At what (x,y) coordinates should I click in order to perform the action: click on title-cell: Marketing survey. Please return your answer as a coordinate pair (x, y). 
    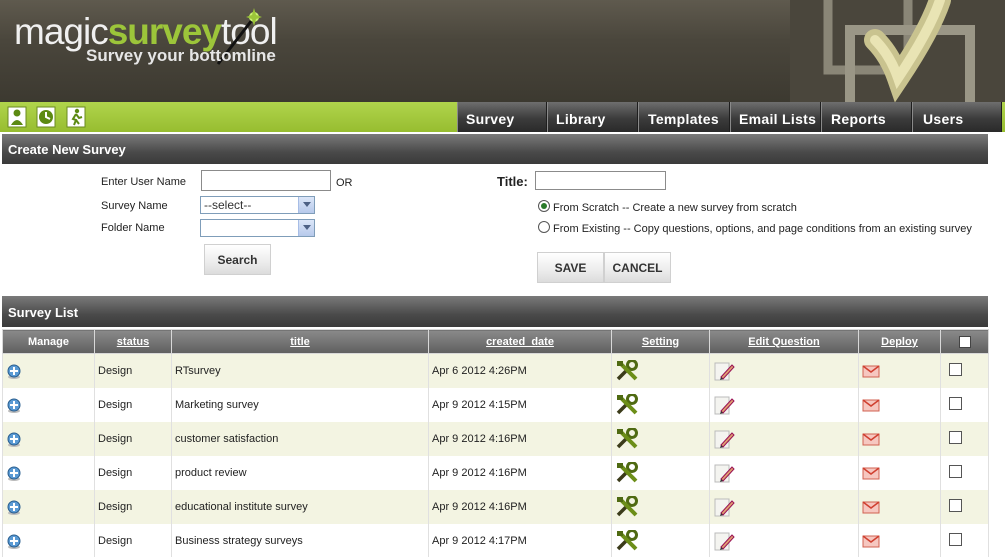
    Looking at the image, I should click on (300, 404).